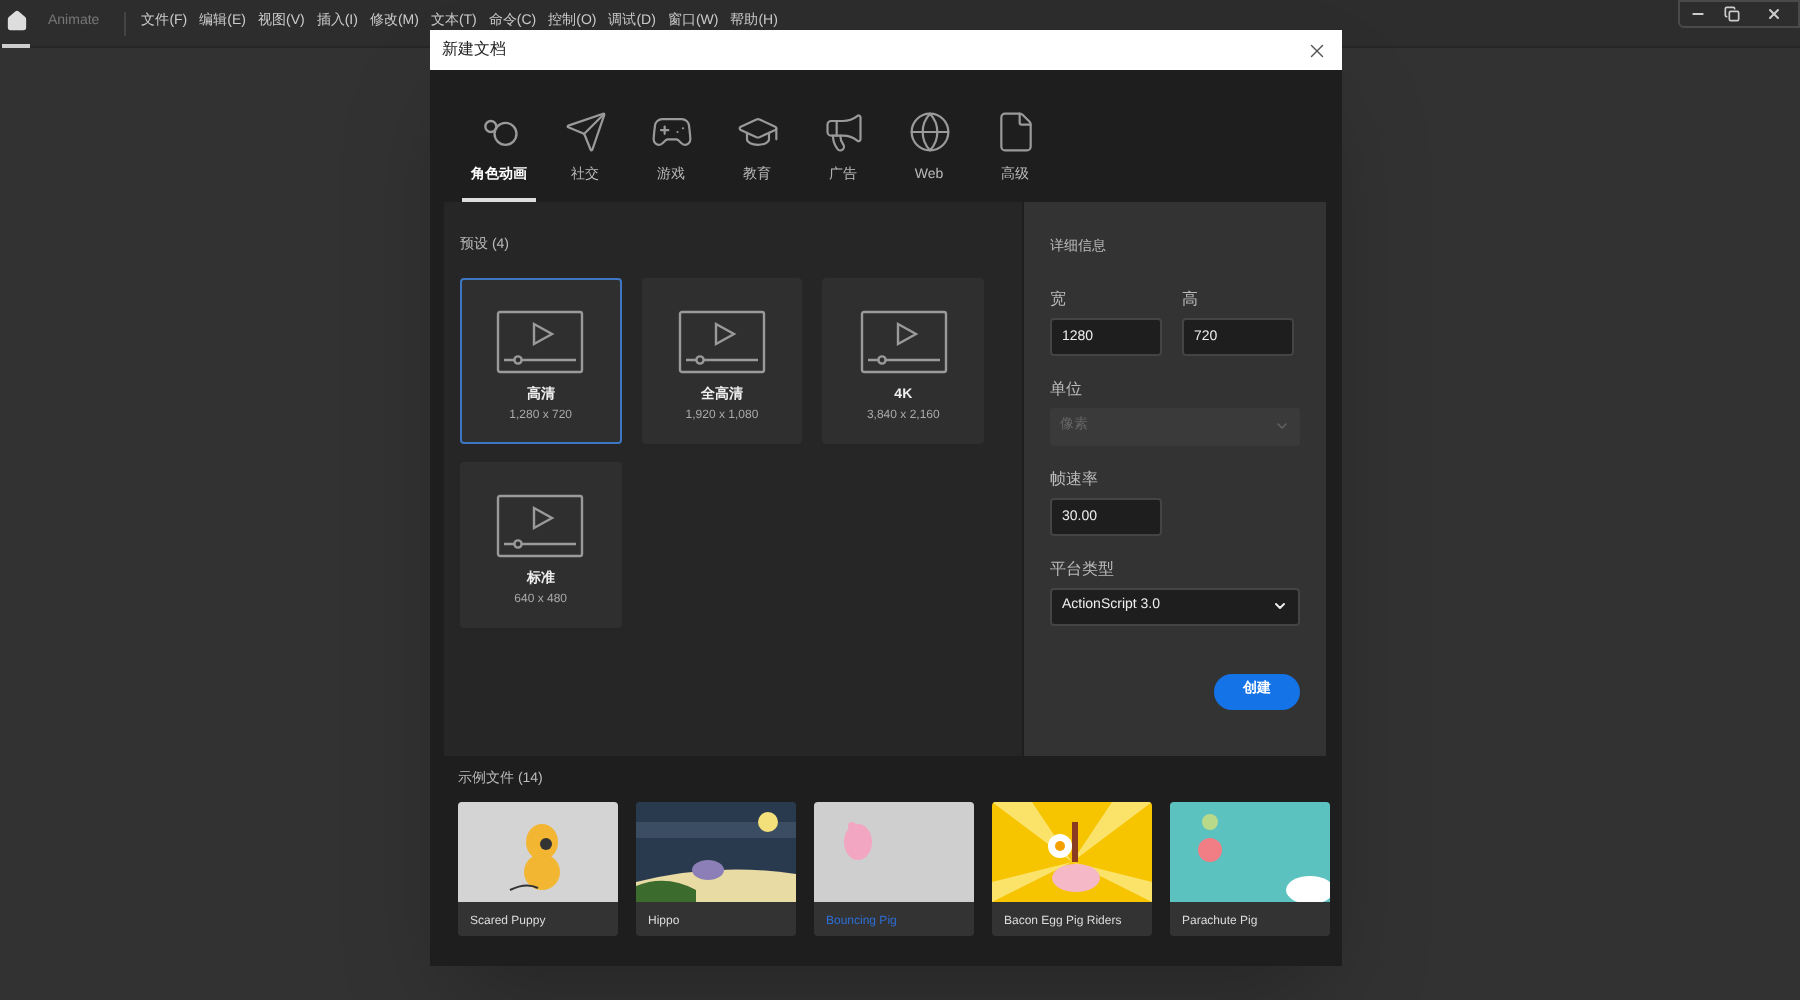  I want to click on frame-rate-label: 帧速率, so click(1075, 479).